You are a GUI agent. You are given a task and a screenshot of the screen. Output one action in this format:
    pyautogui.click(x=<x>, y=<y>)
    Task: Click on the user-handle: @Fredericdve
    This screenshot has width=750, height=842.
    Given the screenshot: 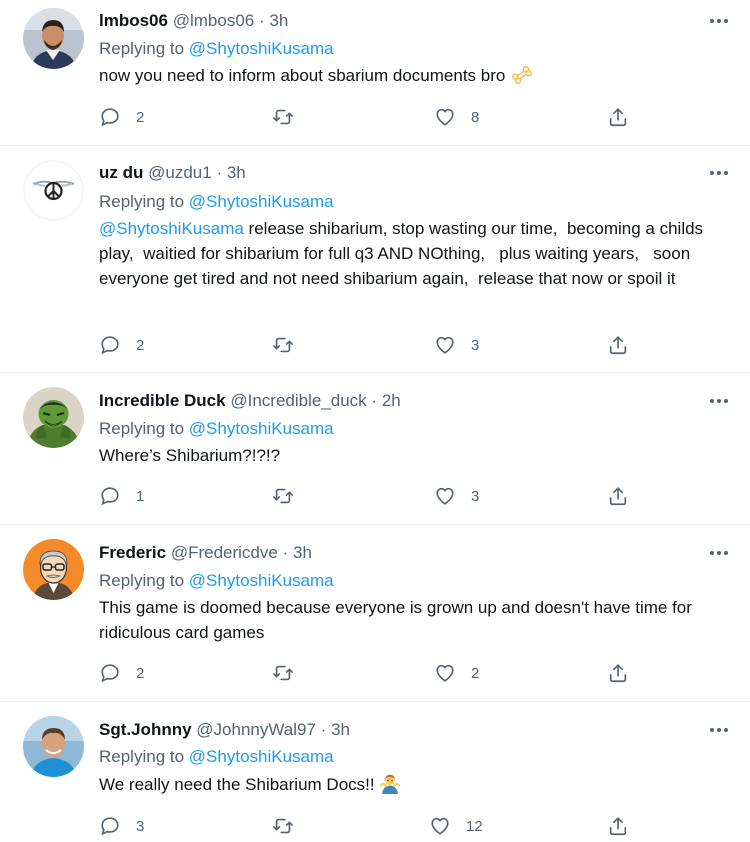 What is the action you would take?
    pyautogui.click(x=224, y=552)
    